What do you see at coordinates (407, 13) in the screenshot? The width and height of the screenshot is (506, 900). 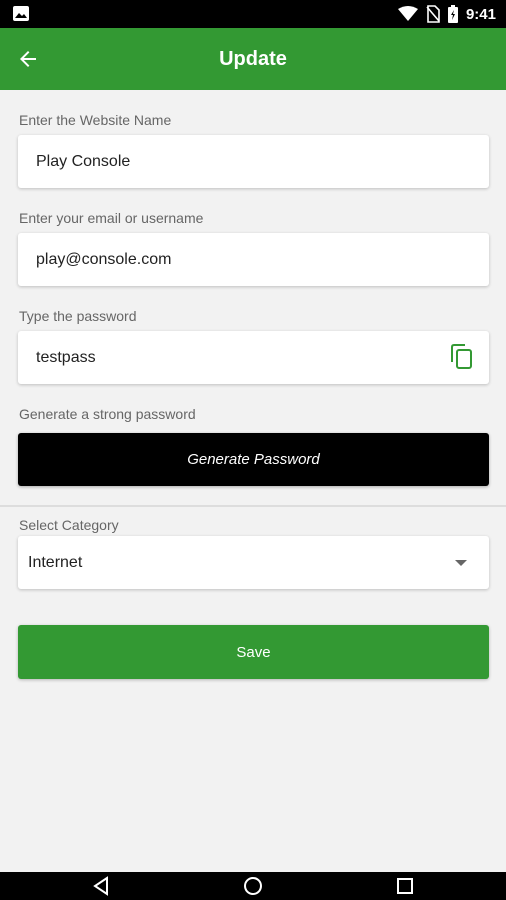 I see `wifi-icon` at bounding box center [407, 13].